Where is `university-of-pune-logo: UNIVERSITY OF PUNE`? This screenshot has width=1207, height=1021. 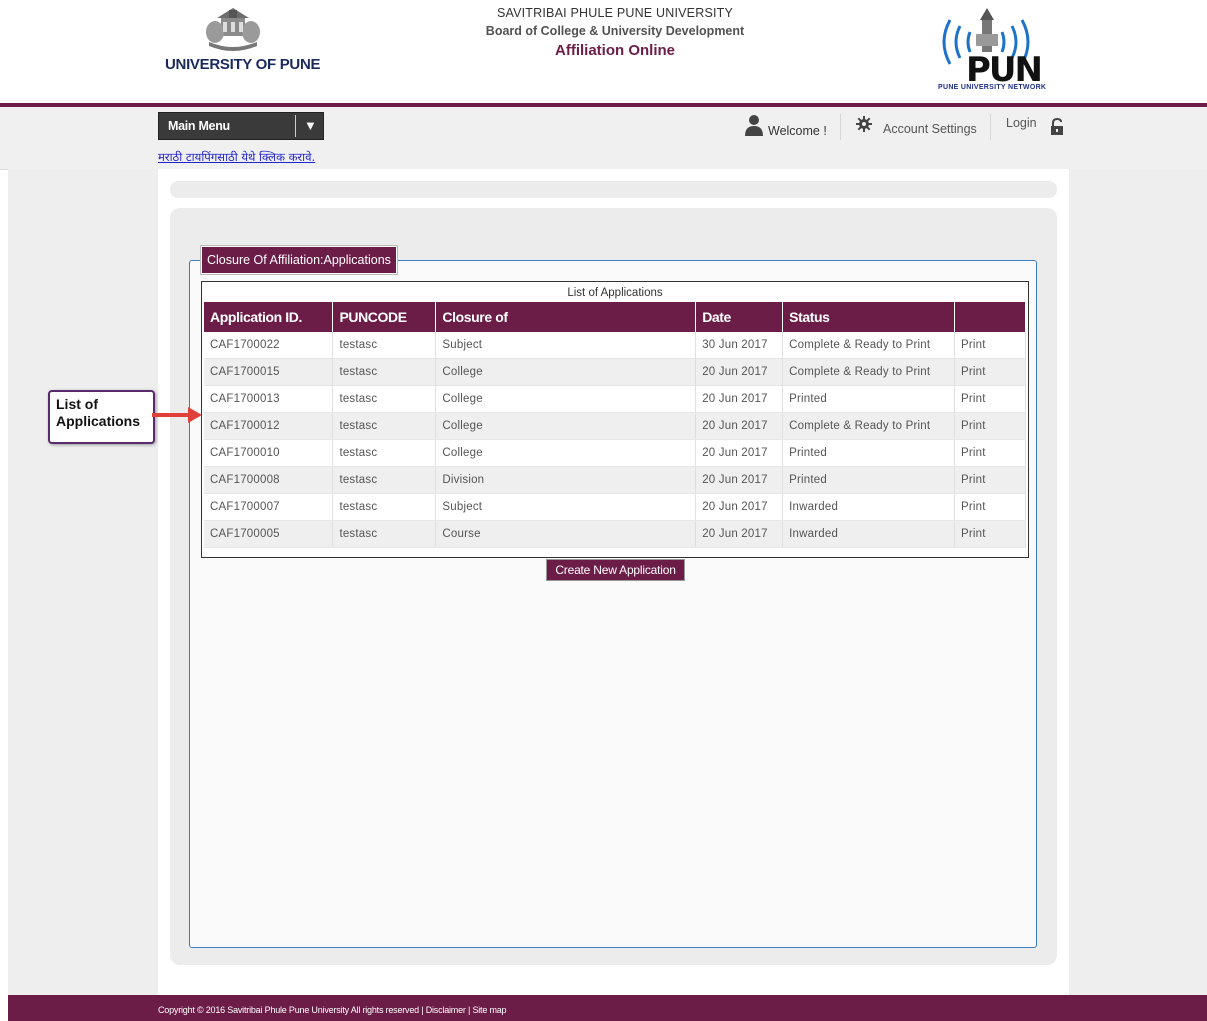 university-of-pune-logo: UNIVERSITY OF PUNE is located at coordinates (242, 43).